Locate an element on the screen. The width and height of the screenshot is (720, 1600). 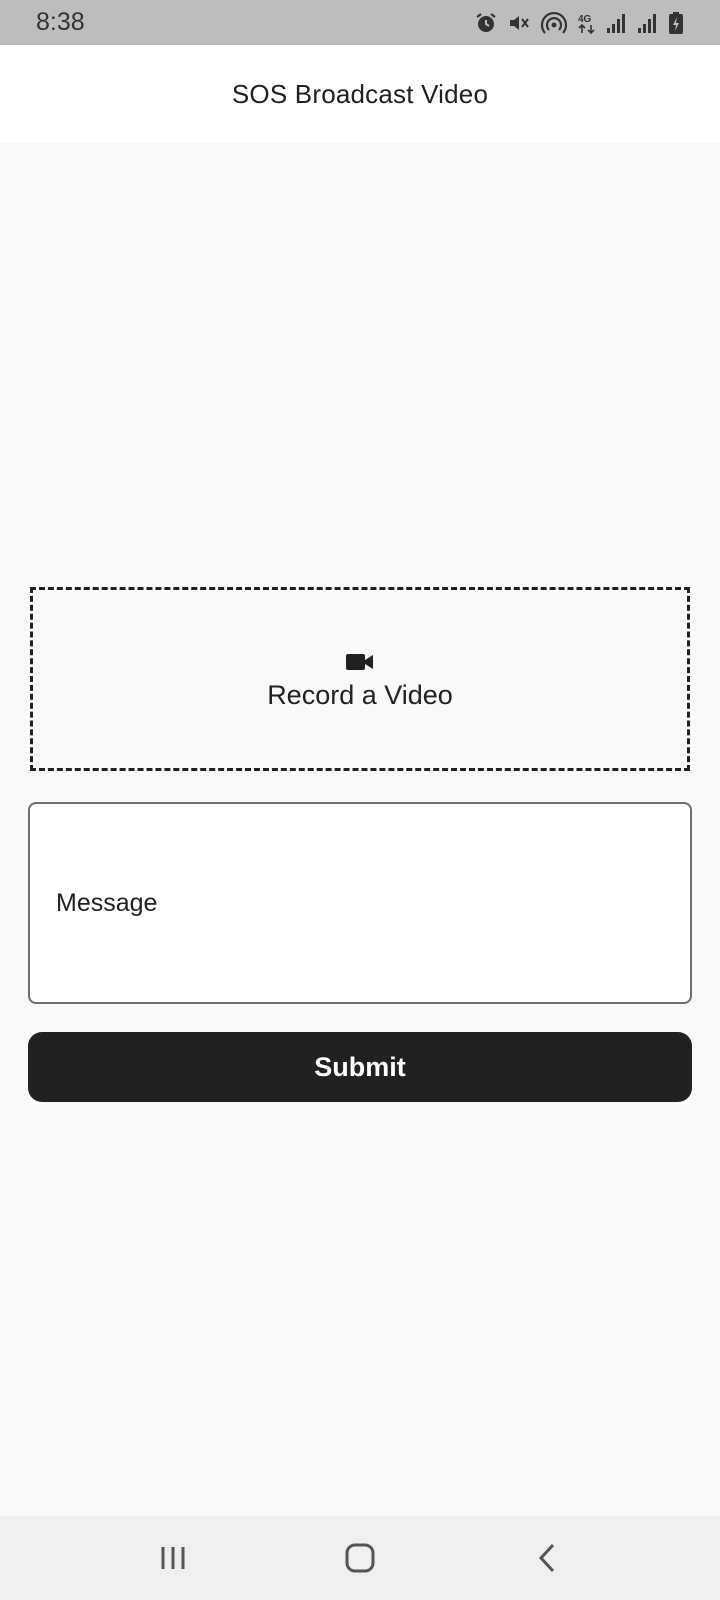
4g-icon: 4G is located at coordinates (586, 24).